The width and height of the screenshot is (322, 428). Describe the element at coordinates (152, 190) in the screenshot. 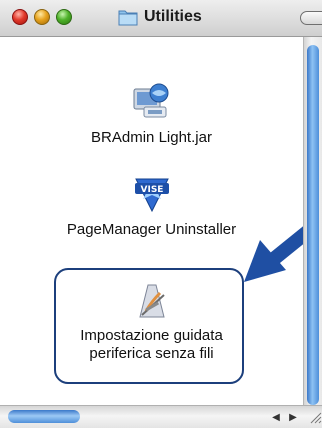

I see `svg-text: VISE` at that location.